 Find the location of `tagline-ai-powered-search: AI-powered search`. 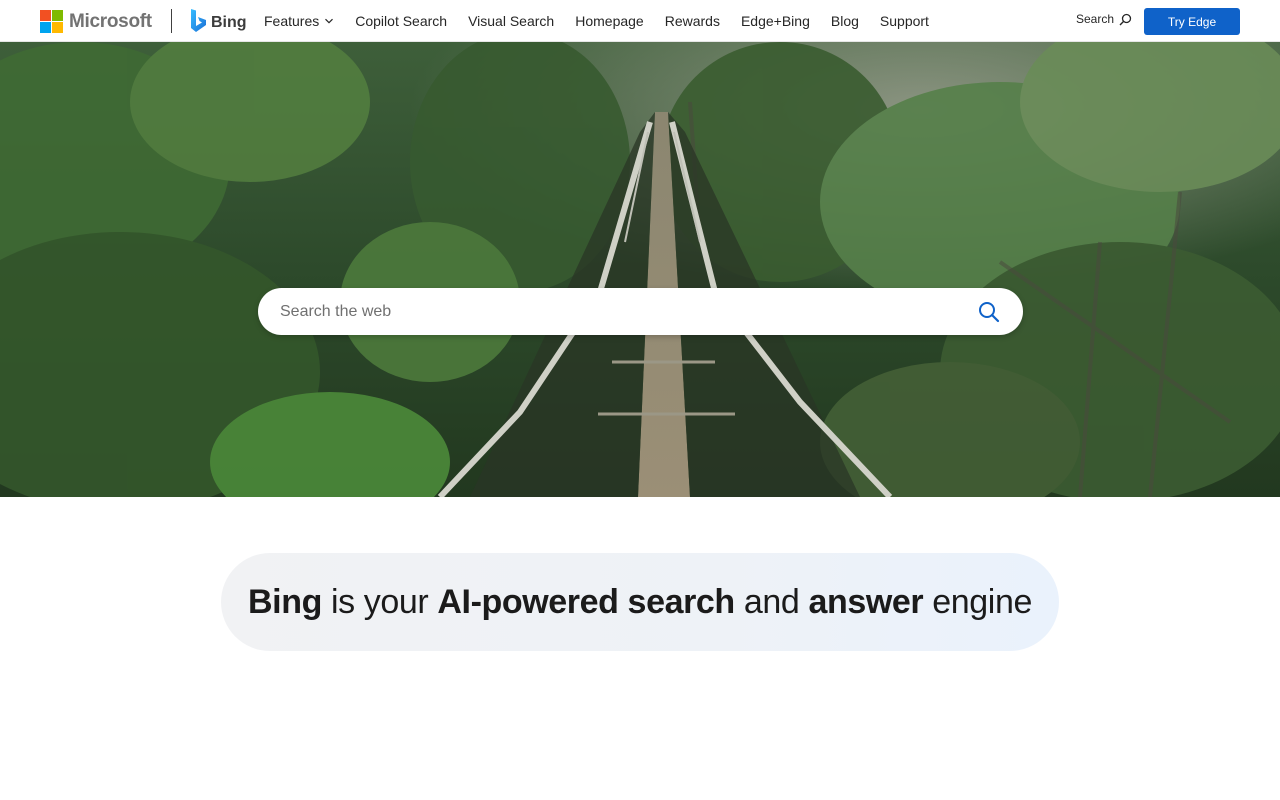

tagline-ai-powered-search: AI-powered search is located at coordinates (586, 601).